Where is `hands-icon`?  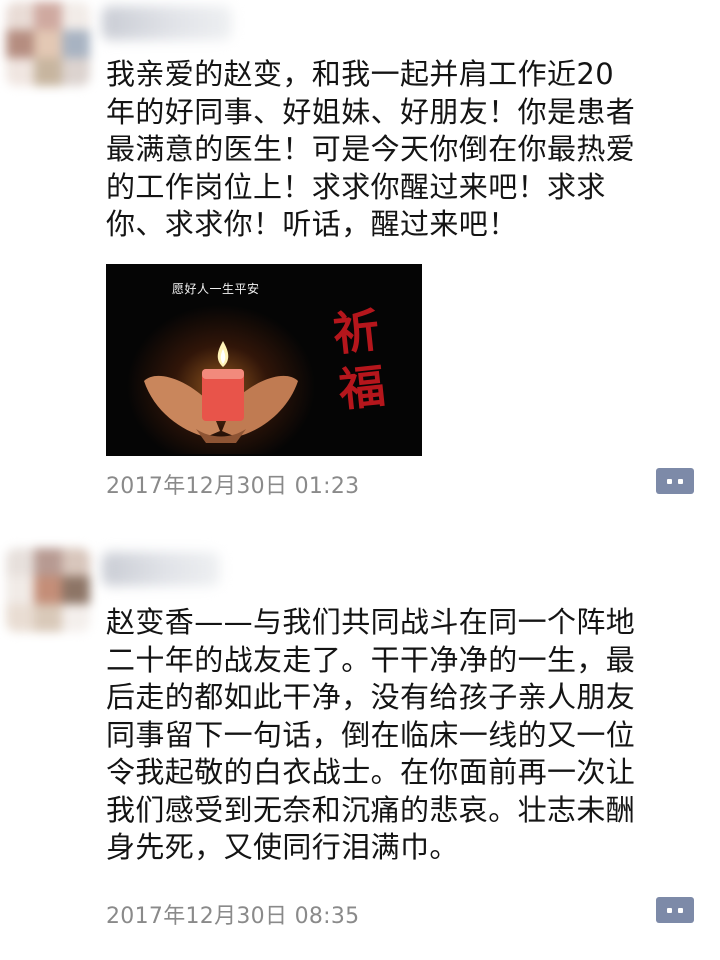 hands-icon is located at coordinates (221, 392).